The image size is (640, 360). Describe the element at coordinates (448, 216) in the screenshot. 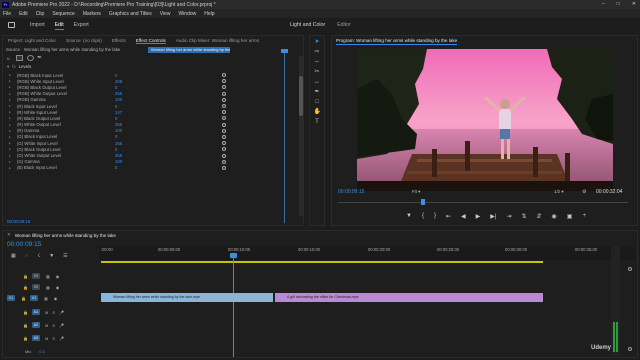

I see `go-to-in-icon: ⇤` at that location.